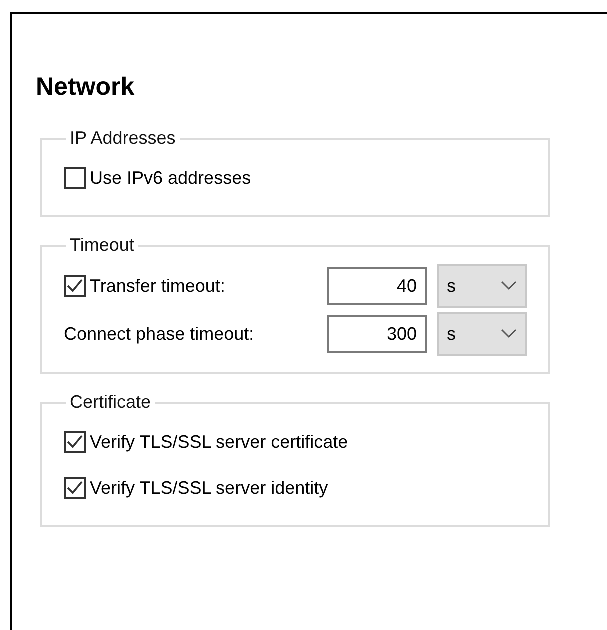  What do you see at coordinates (158, 178) in the screenshot?
I see `checkbox: Use IPv6 addresses` at bounding box center [158, 178].